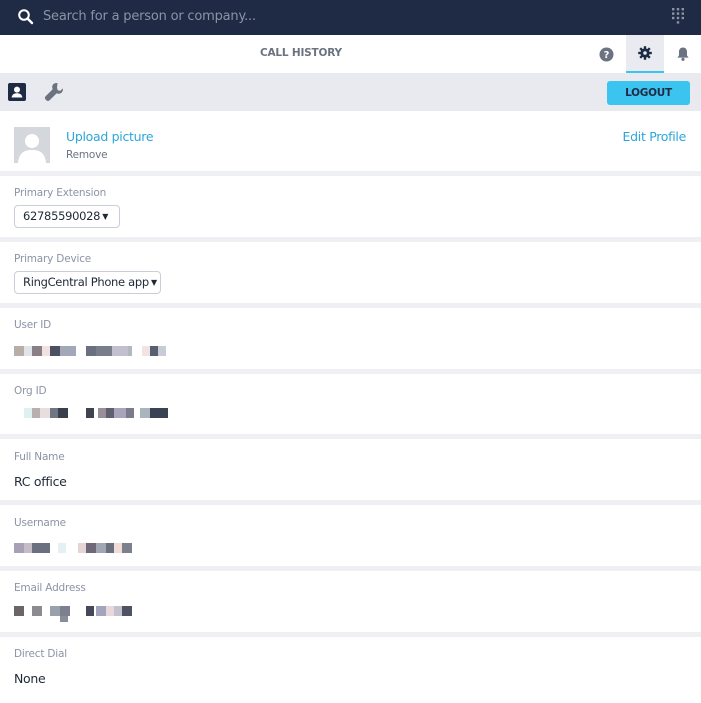 The image size is (701, 703). Describe the element at coordinates (40, 481) in the screenshot. I see `full-name-value: RC office` at that location.